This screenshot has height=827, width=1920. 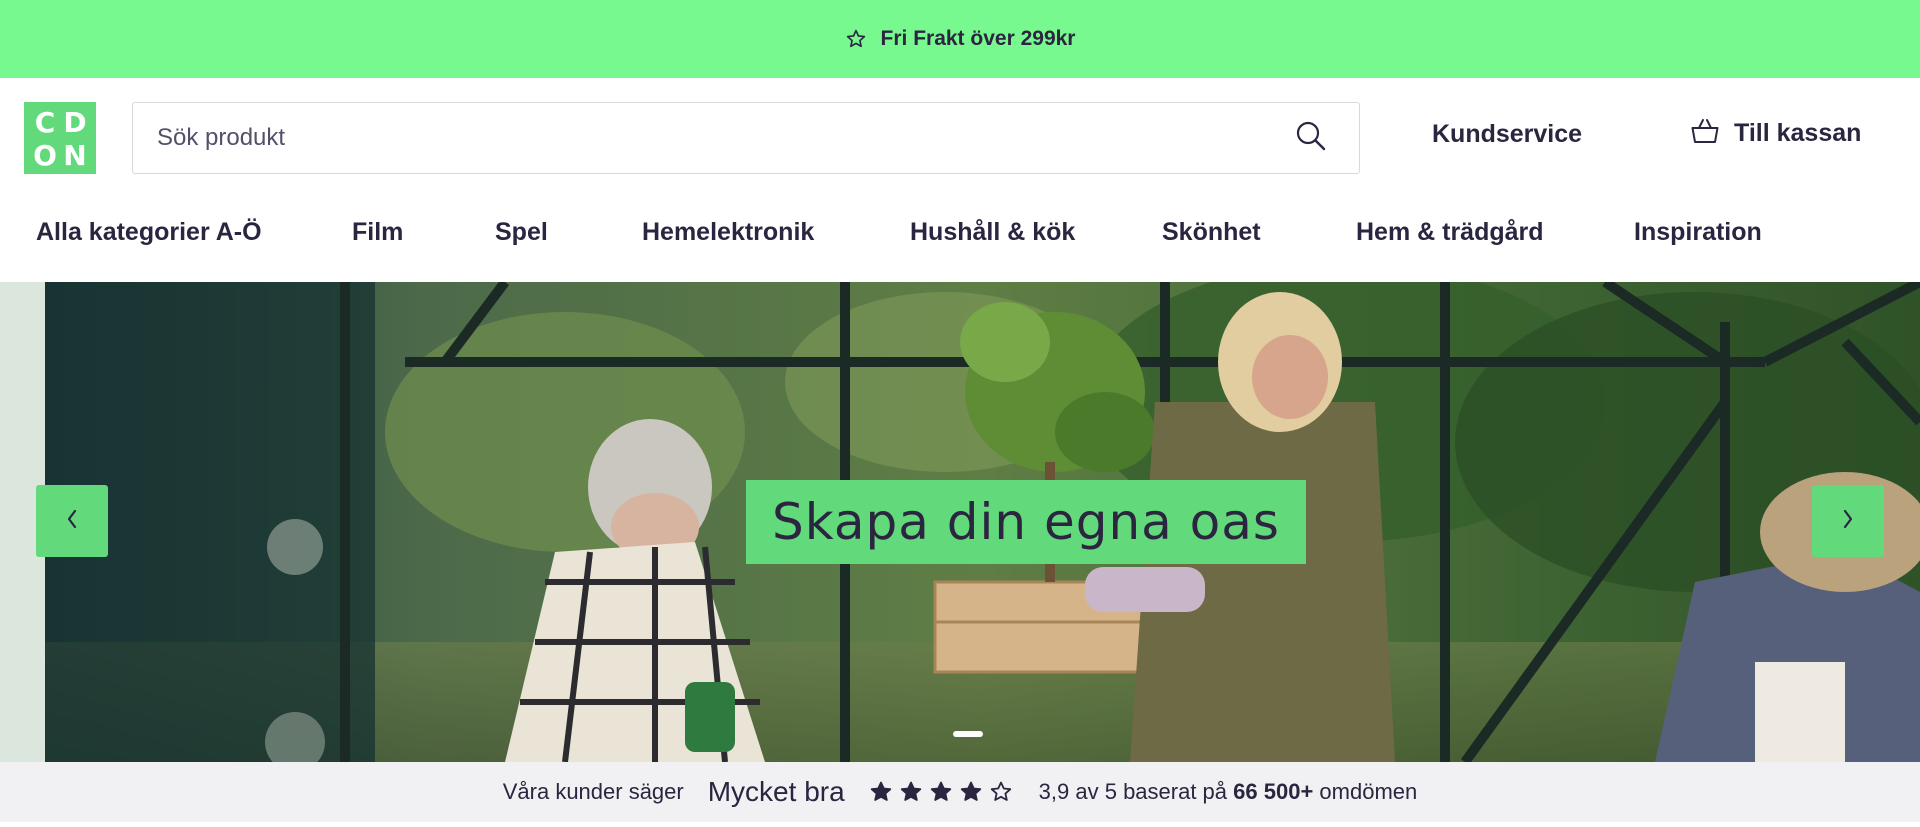 What do you see at coordinates (75, 122) in the screenshot?
I see `logo-letter: D` at bounding box center [75, 122].